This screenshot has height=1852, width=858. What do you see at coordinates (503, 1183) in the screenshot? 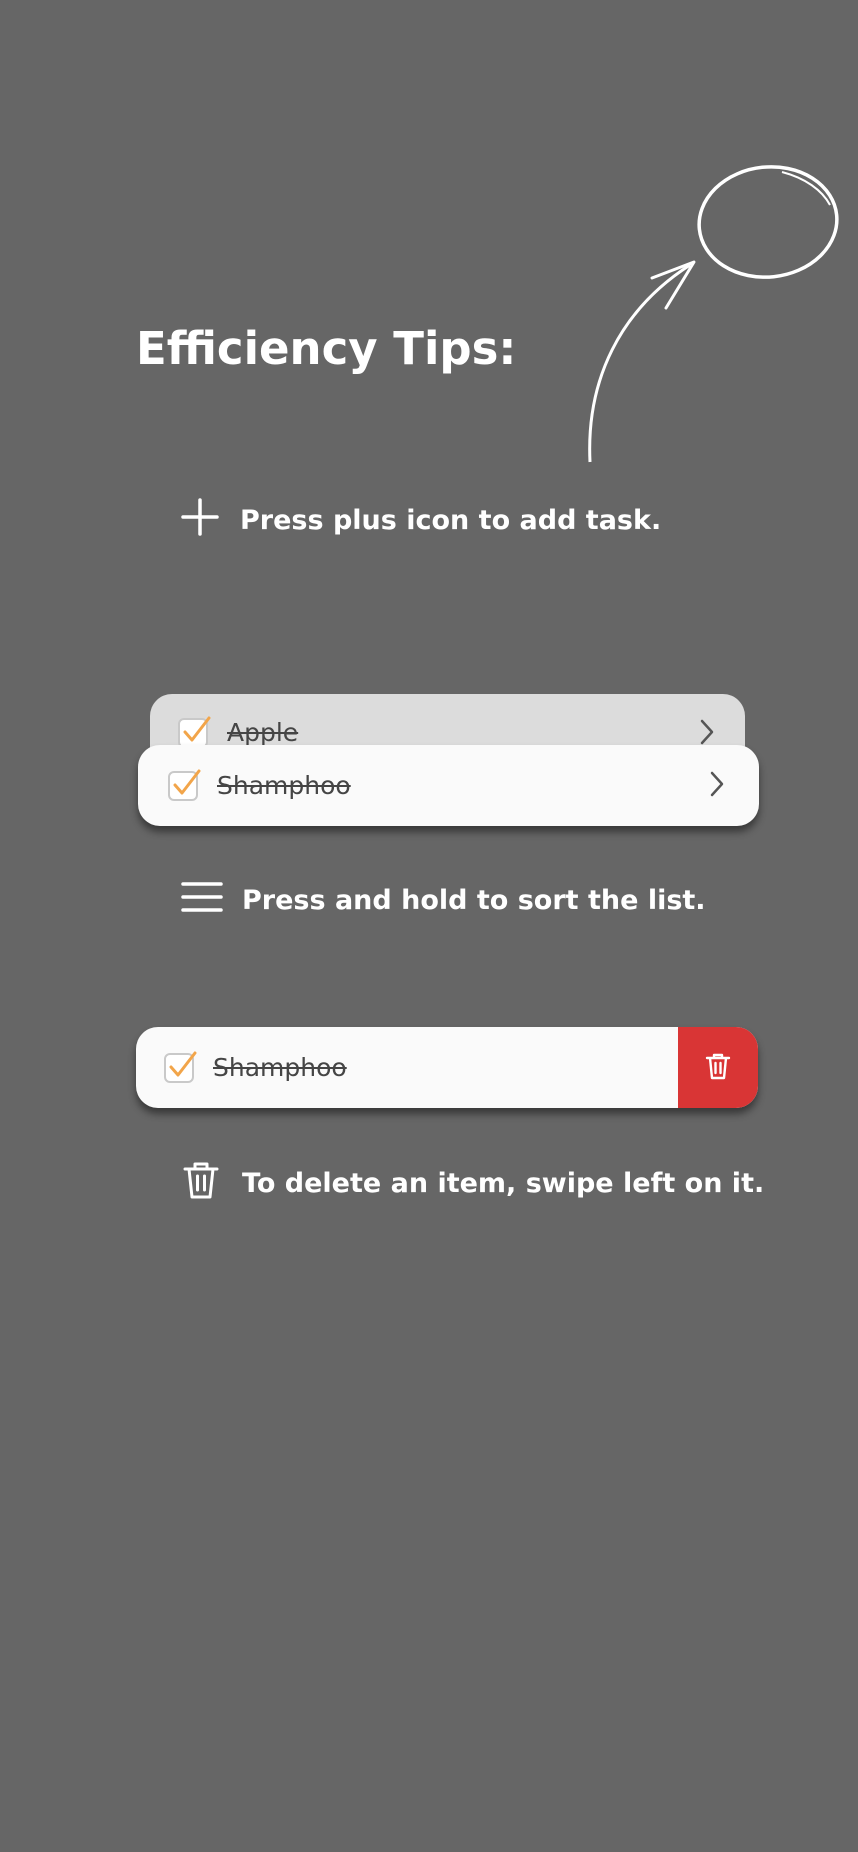
I see `tip-delete-text: To delete an item, swipe left on it.` at bounding box center [503, 1183].